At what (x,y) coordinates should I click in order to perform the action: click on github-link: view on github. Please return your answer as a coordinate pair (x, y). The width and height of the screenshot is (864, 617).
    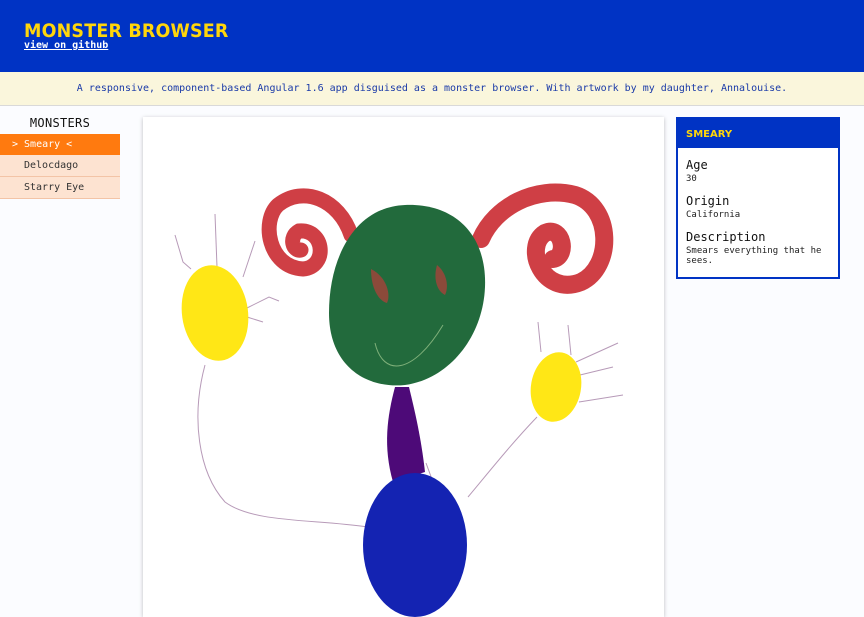
    Looking at the image, I should click on (66, 46).